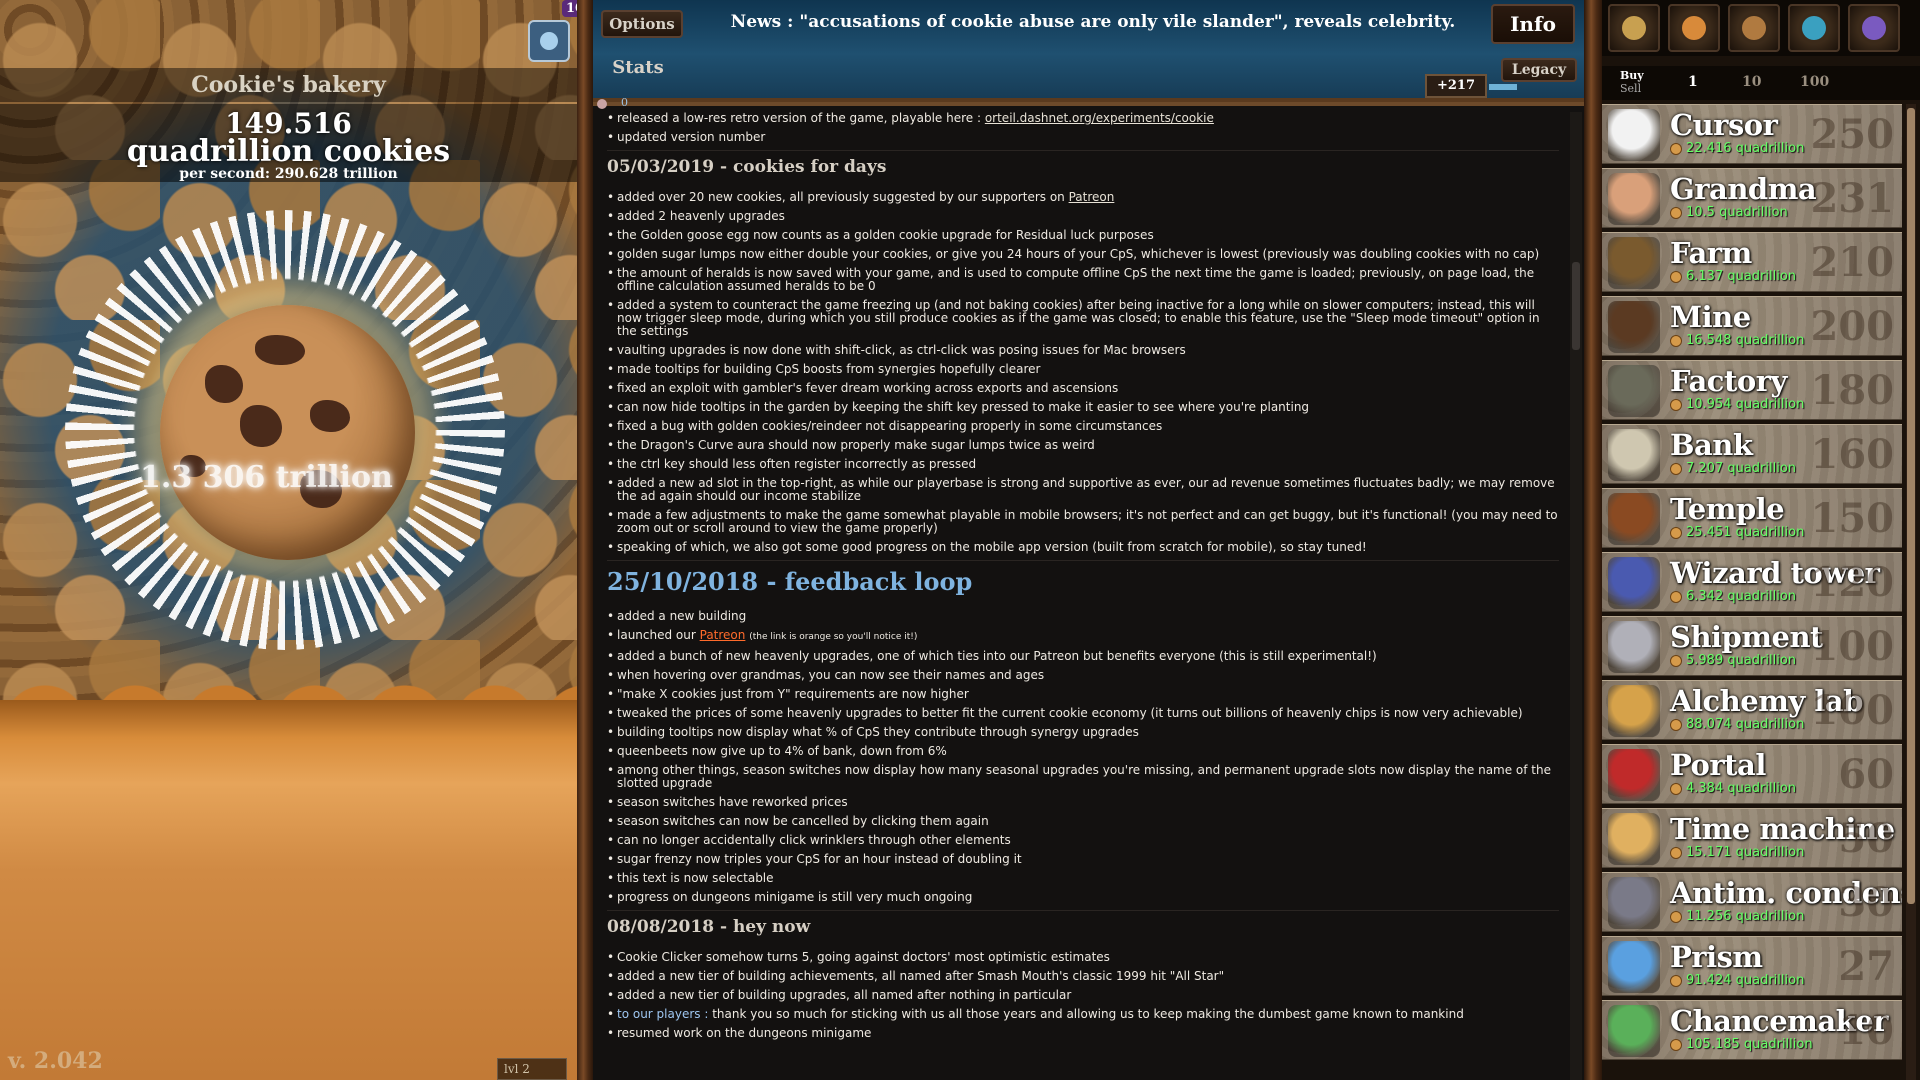 Image resolution: width=1920 pixels, height=1080 pixels. What do you see at coordinates (1083, 217) in the screenshot?
I see `list-item: added 2 heavenly upgrades` at bounding box center [1083, 217].